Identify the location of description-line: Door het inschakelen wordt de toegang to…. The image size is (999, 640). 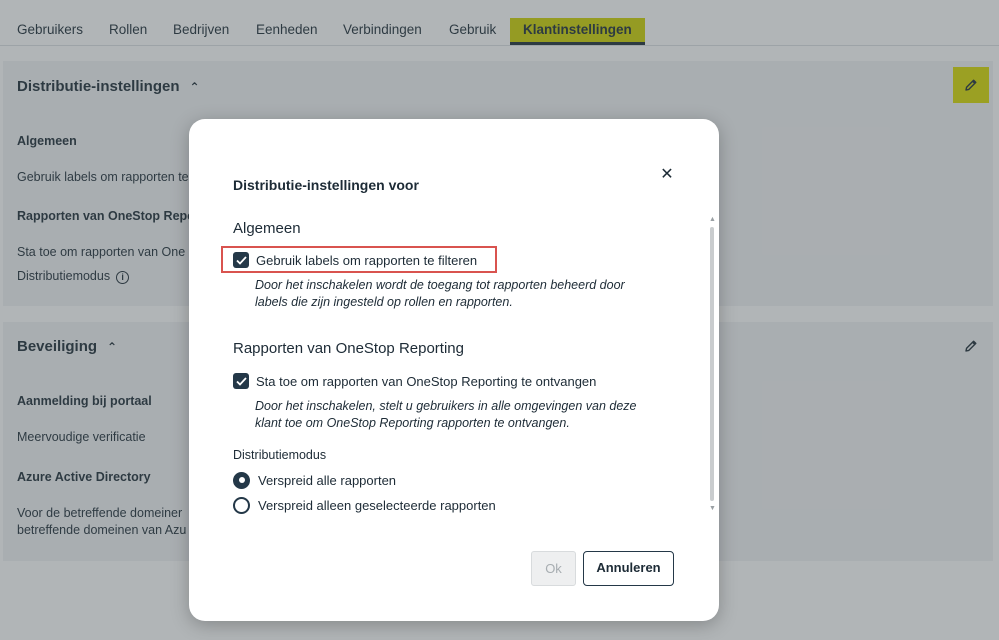
(440, 285).